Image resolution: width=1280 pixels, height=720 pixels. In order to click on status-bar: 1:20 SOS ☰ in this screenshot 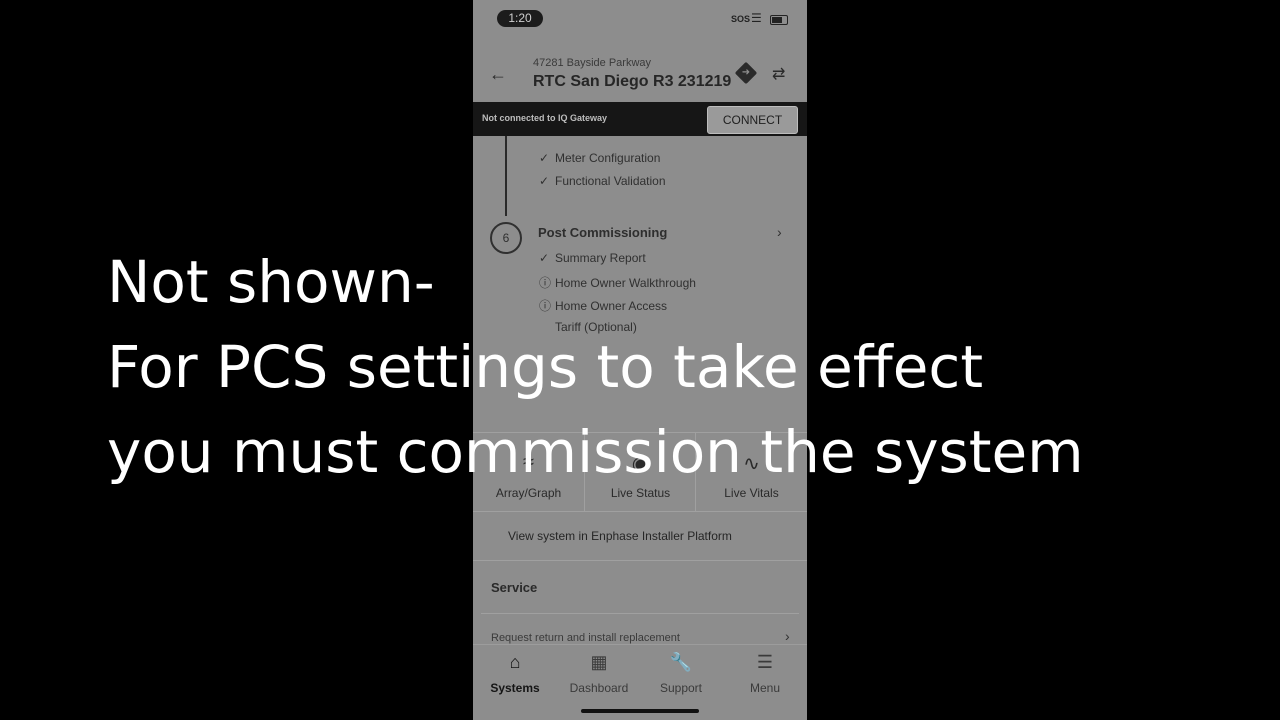, I will do `click(640, 19)`.